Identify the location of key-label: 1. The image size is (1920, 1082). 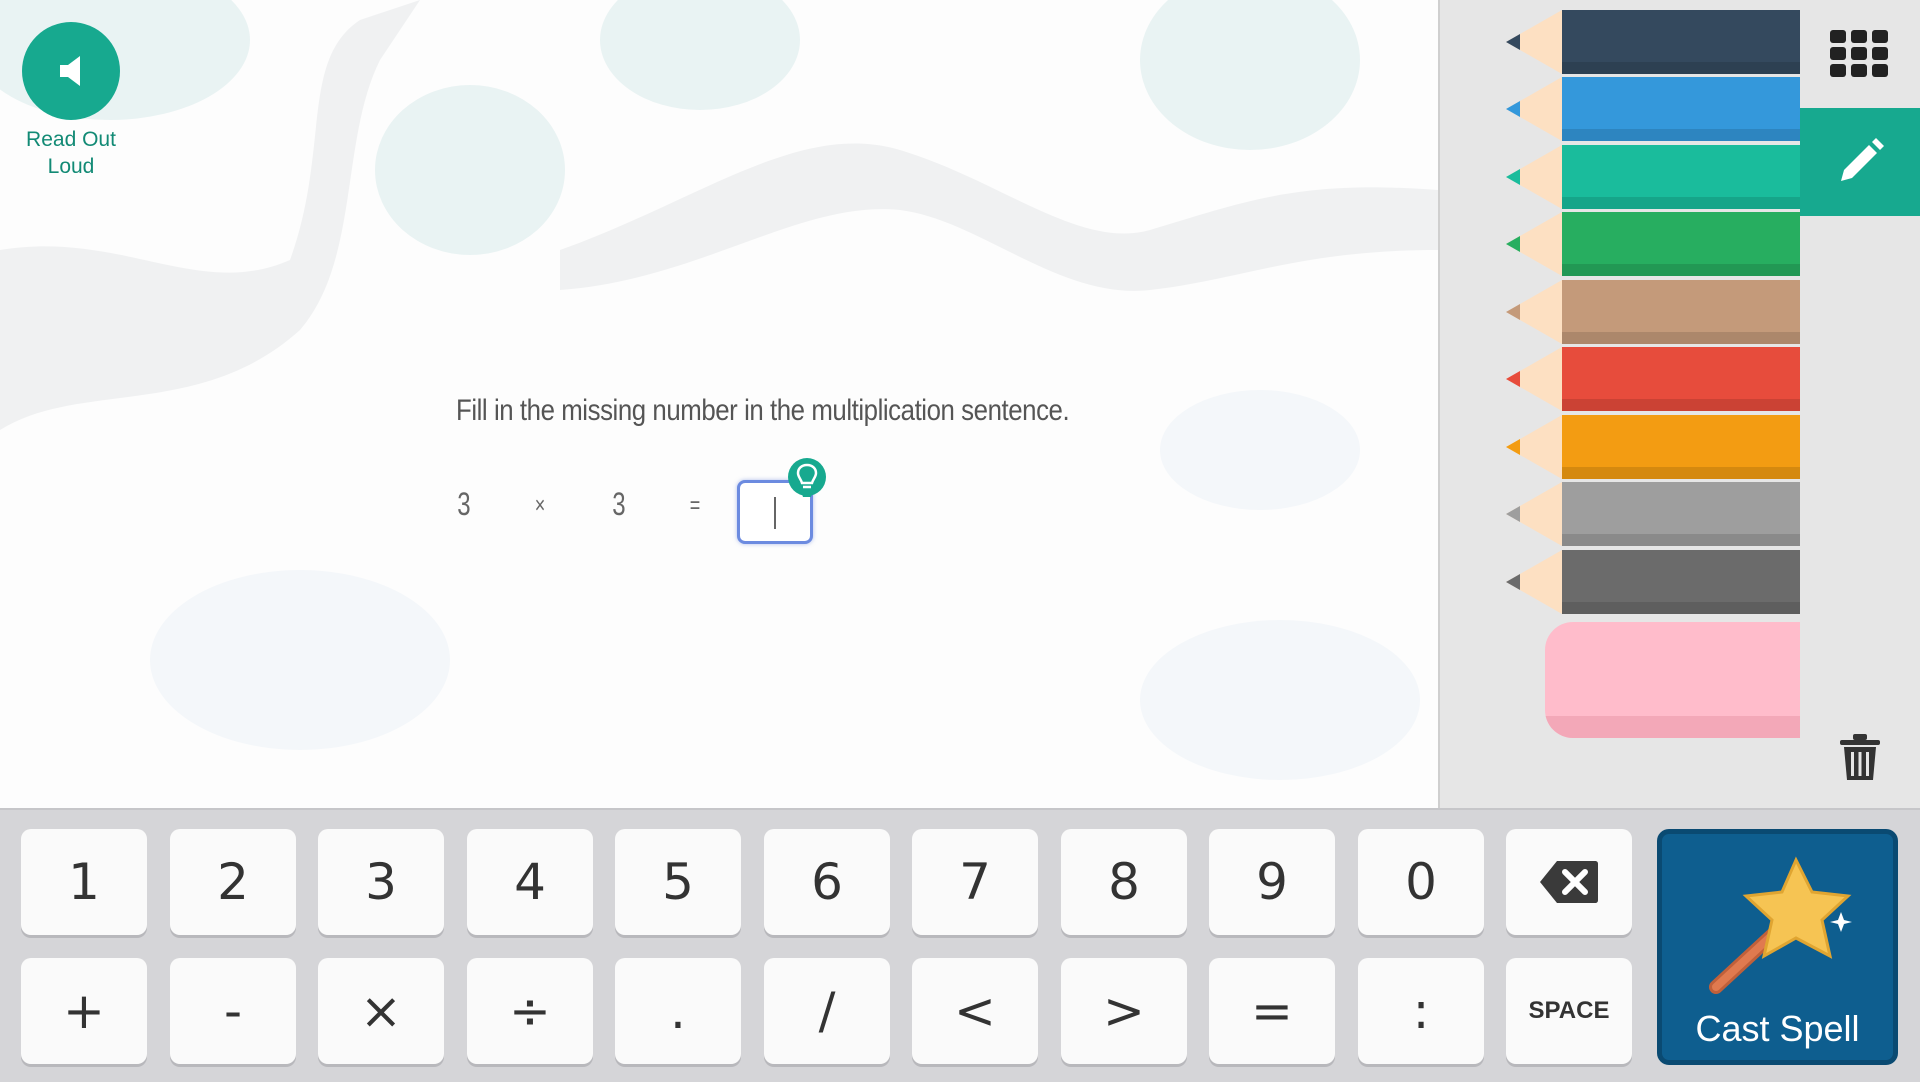
(84, 882).